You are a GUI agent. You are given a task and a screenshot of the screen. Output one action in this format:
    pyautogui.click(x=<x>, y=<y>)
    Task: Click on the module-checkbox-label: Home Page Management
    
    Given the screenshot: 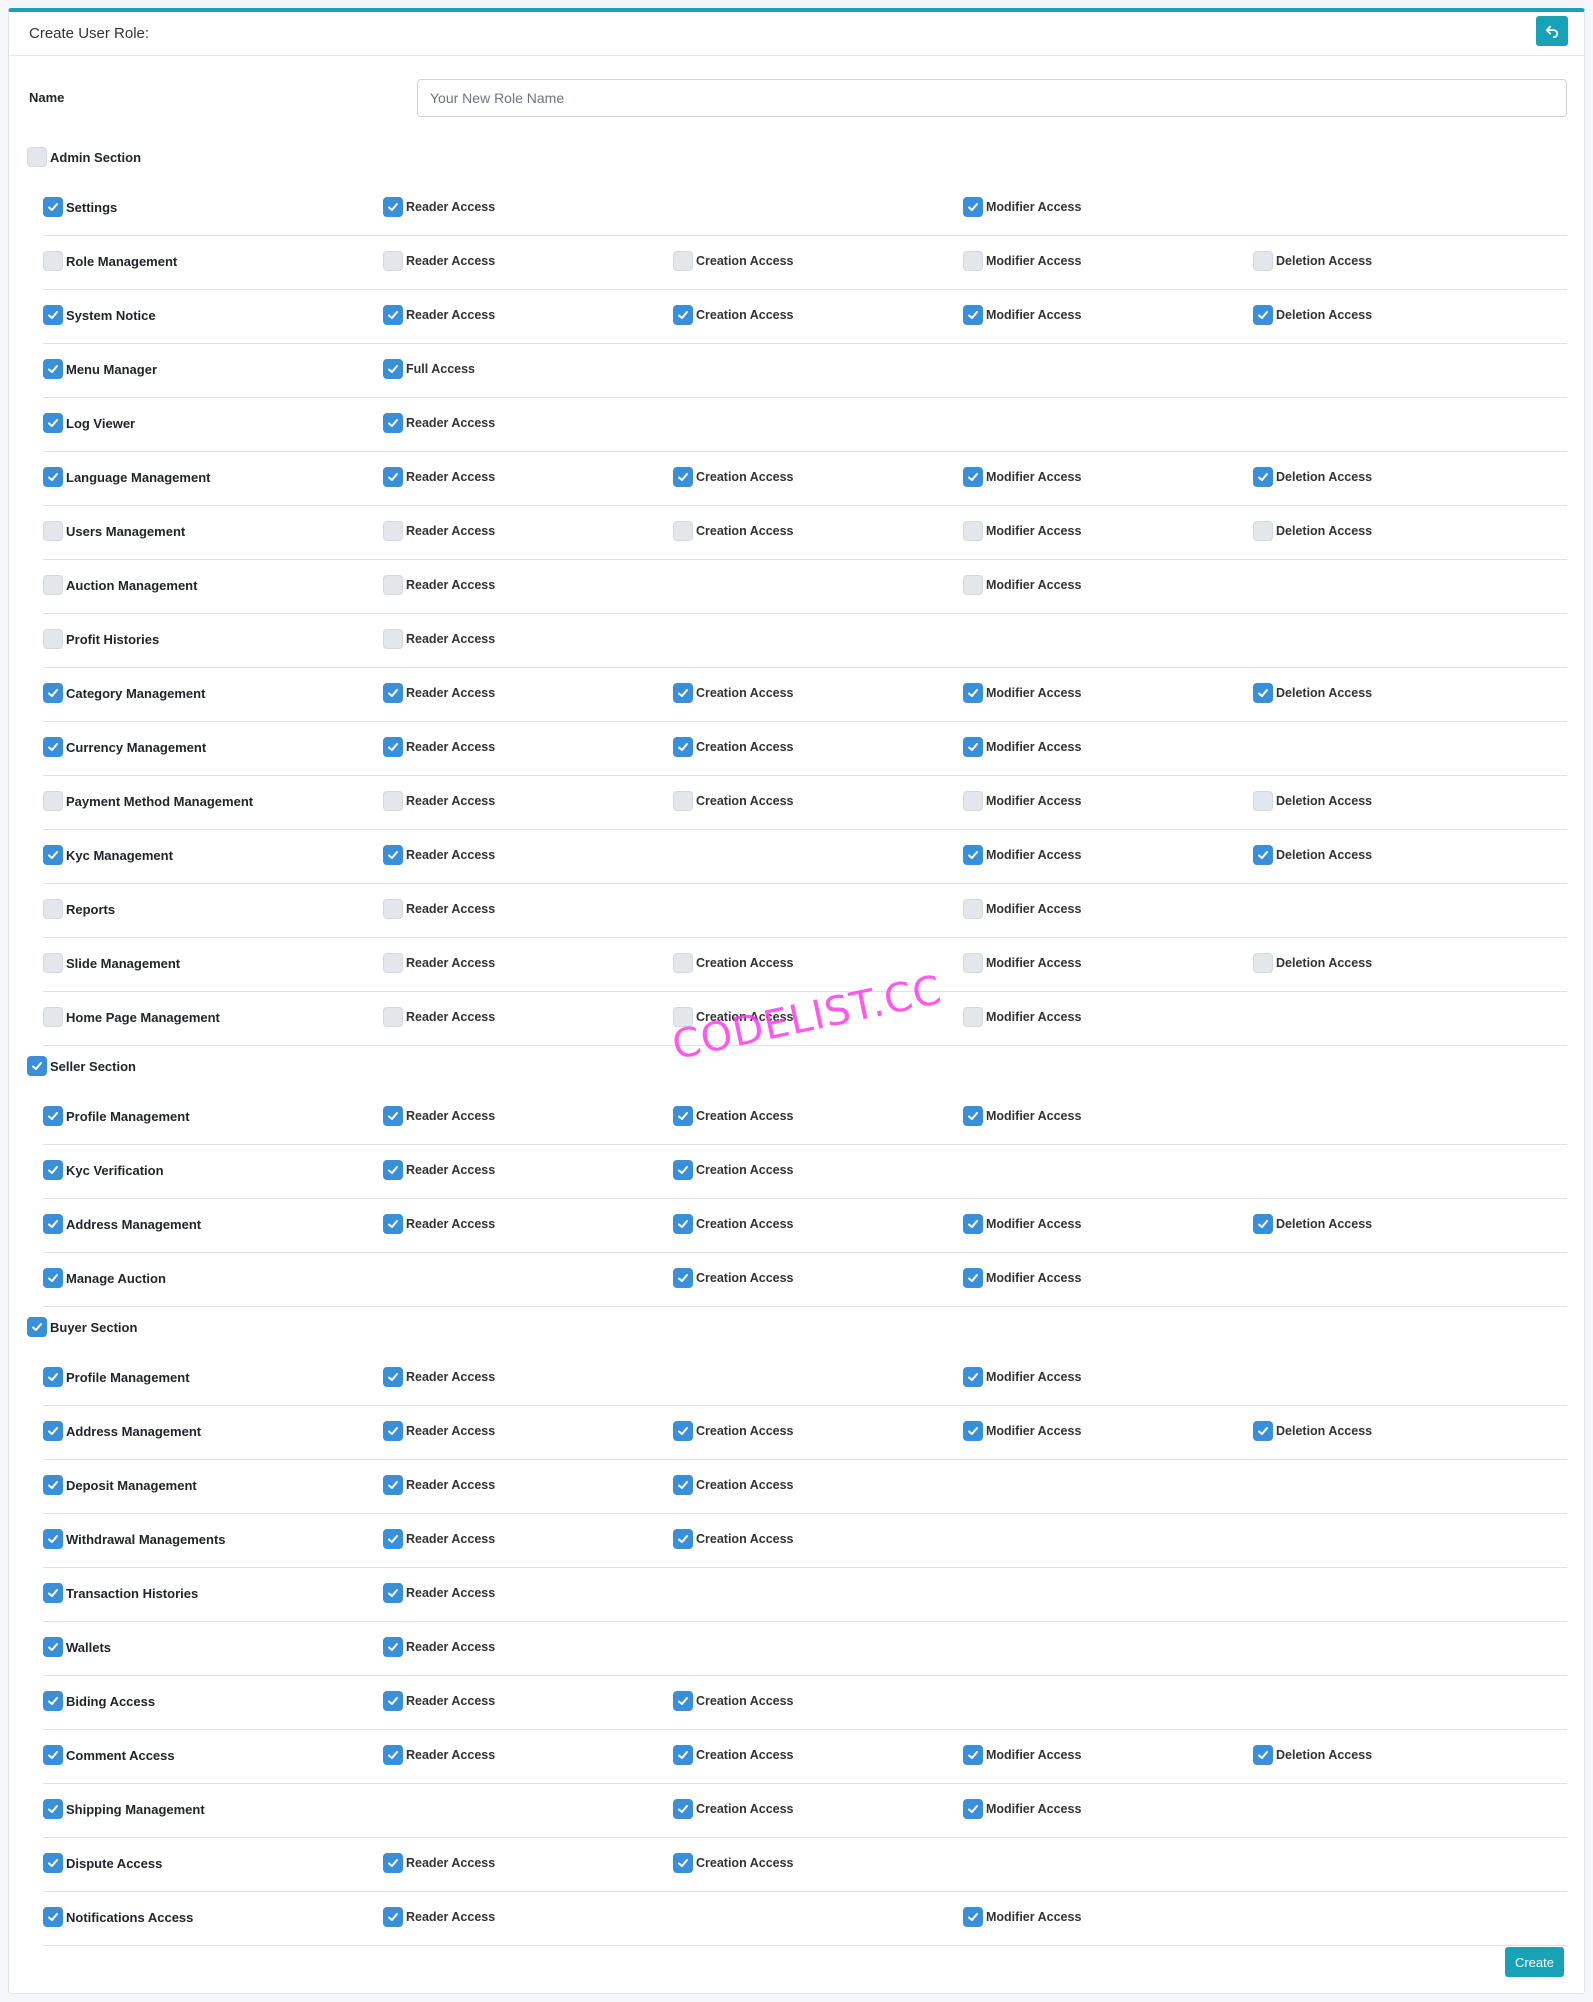 What is the action you would take?
    pyautogui.click(x=131, y=1017)
    